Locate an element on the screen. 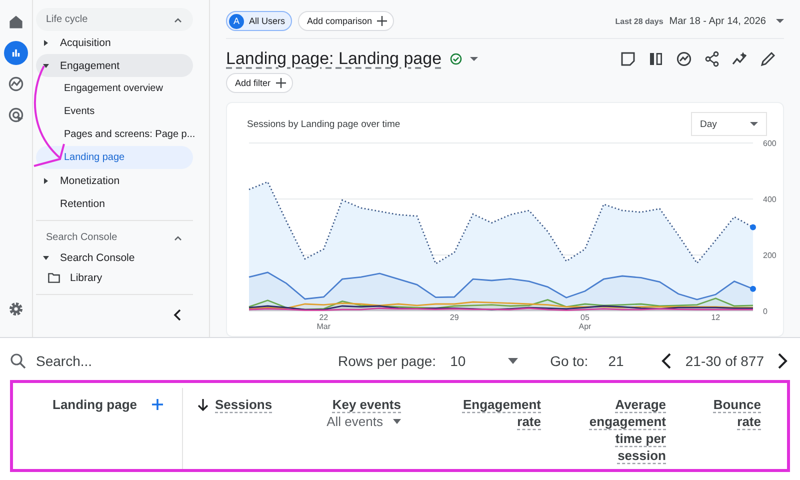  nav-item: Monetization is located at coordinates (120, 180).